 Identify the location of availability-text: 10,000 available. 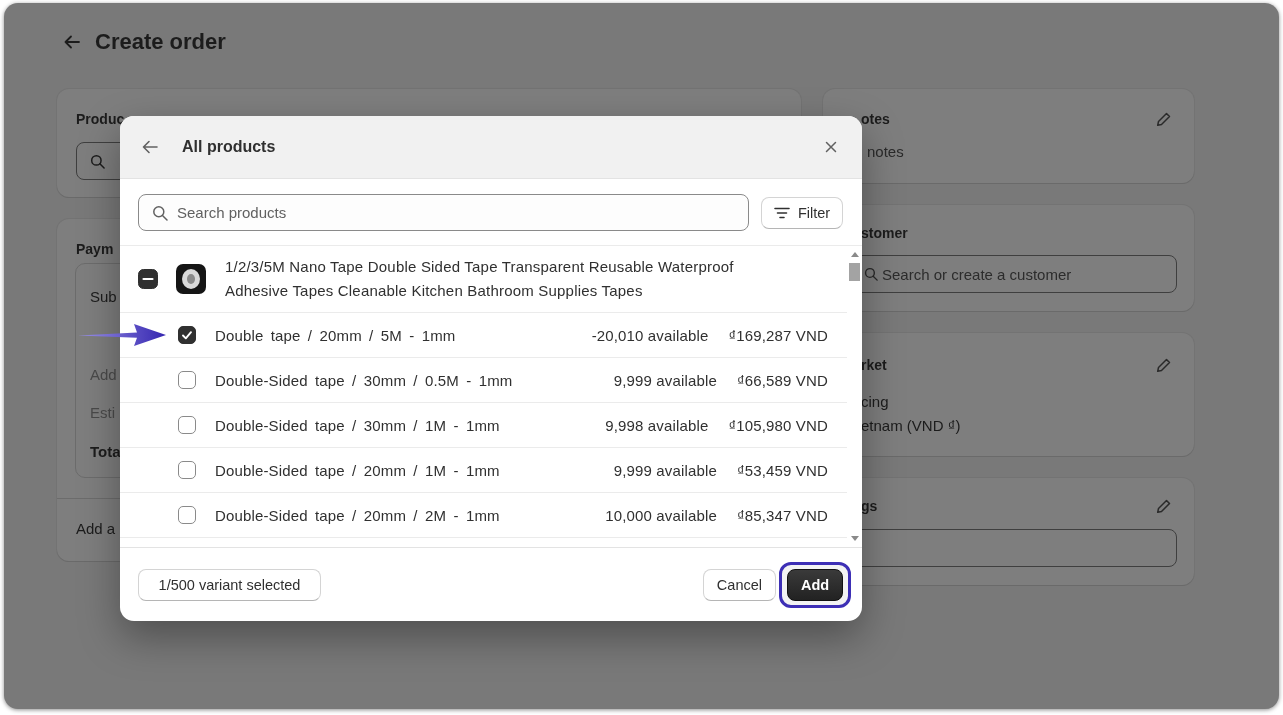
(661, 515).